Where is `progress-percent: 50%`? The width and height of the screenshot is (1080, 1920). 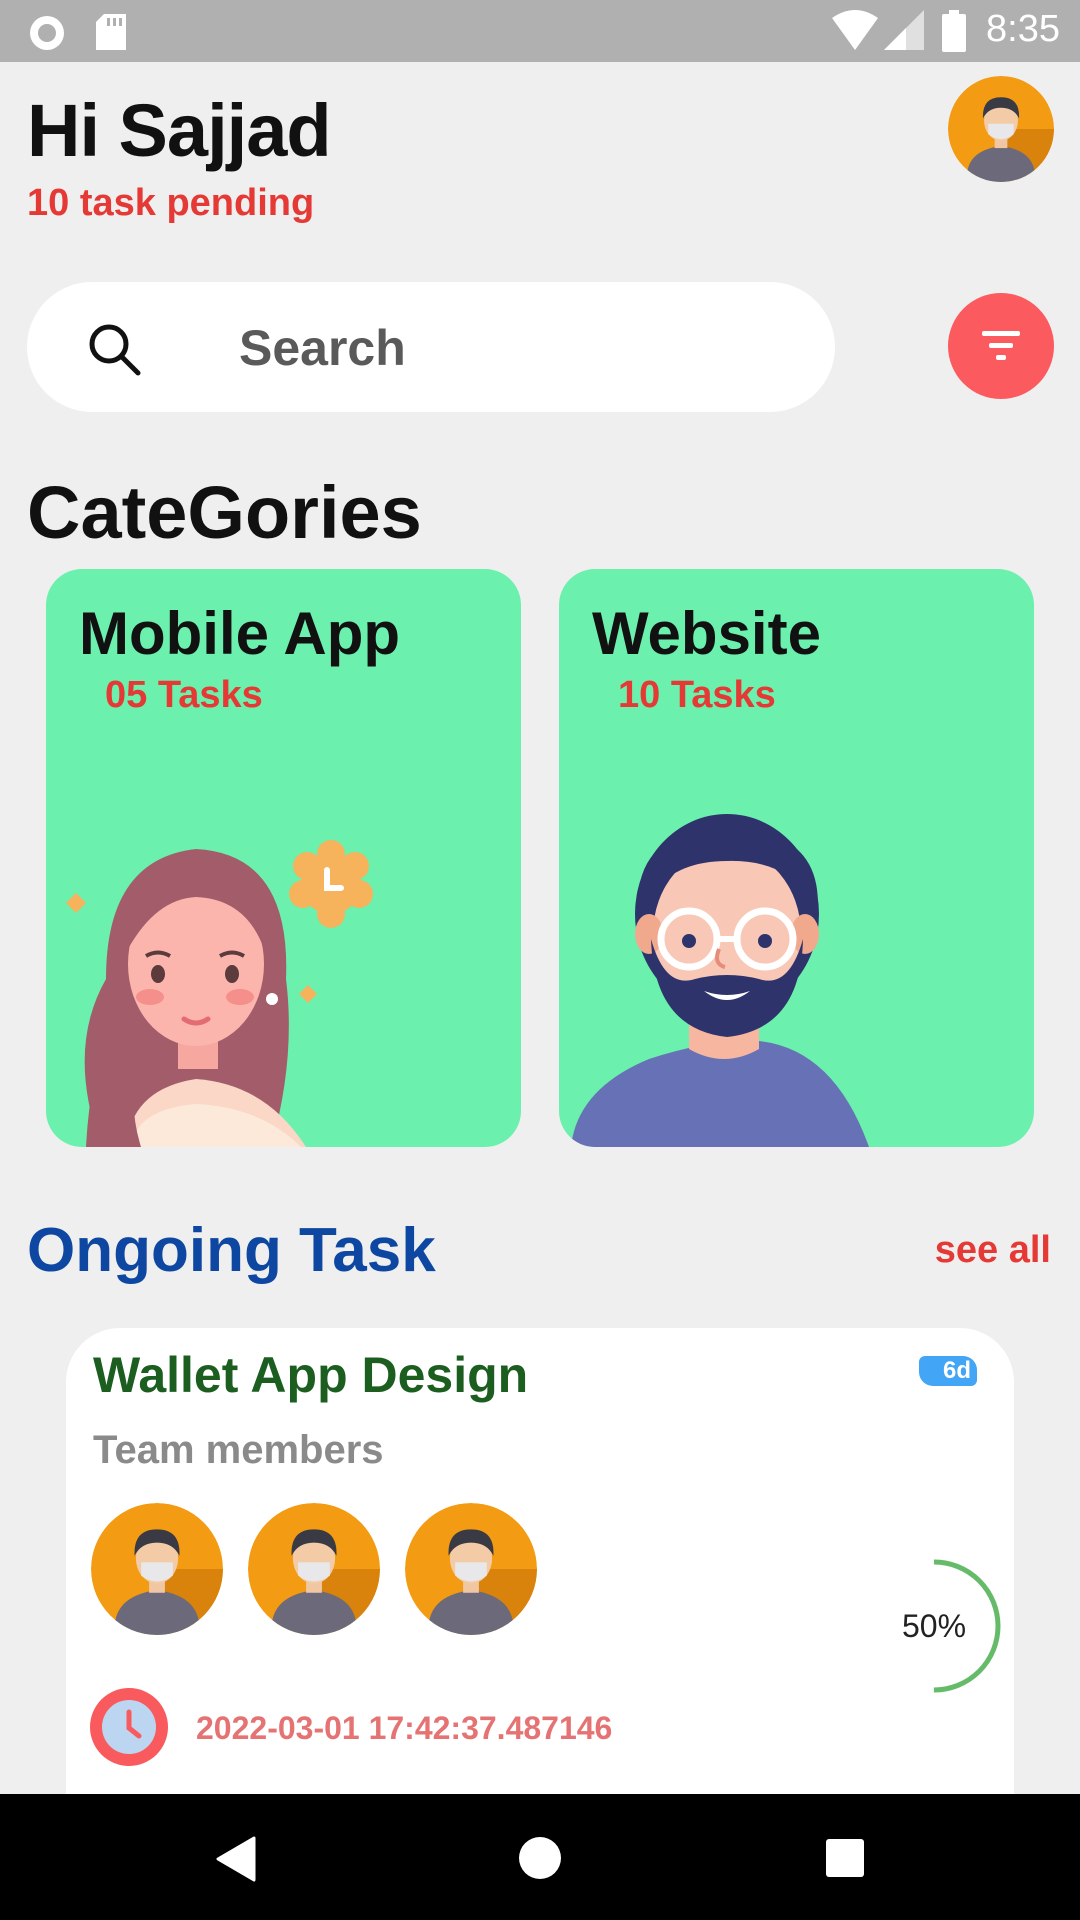 progress-percent: 50% is located at coordinates (934, 1626).